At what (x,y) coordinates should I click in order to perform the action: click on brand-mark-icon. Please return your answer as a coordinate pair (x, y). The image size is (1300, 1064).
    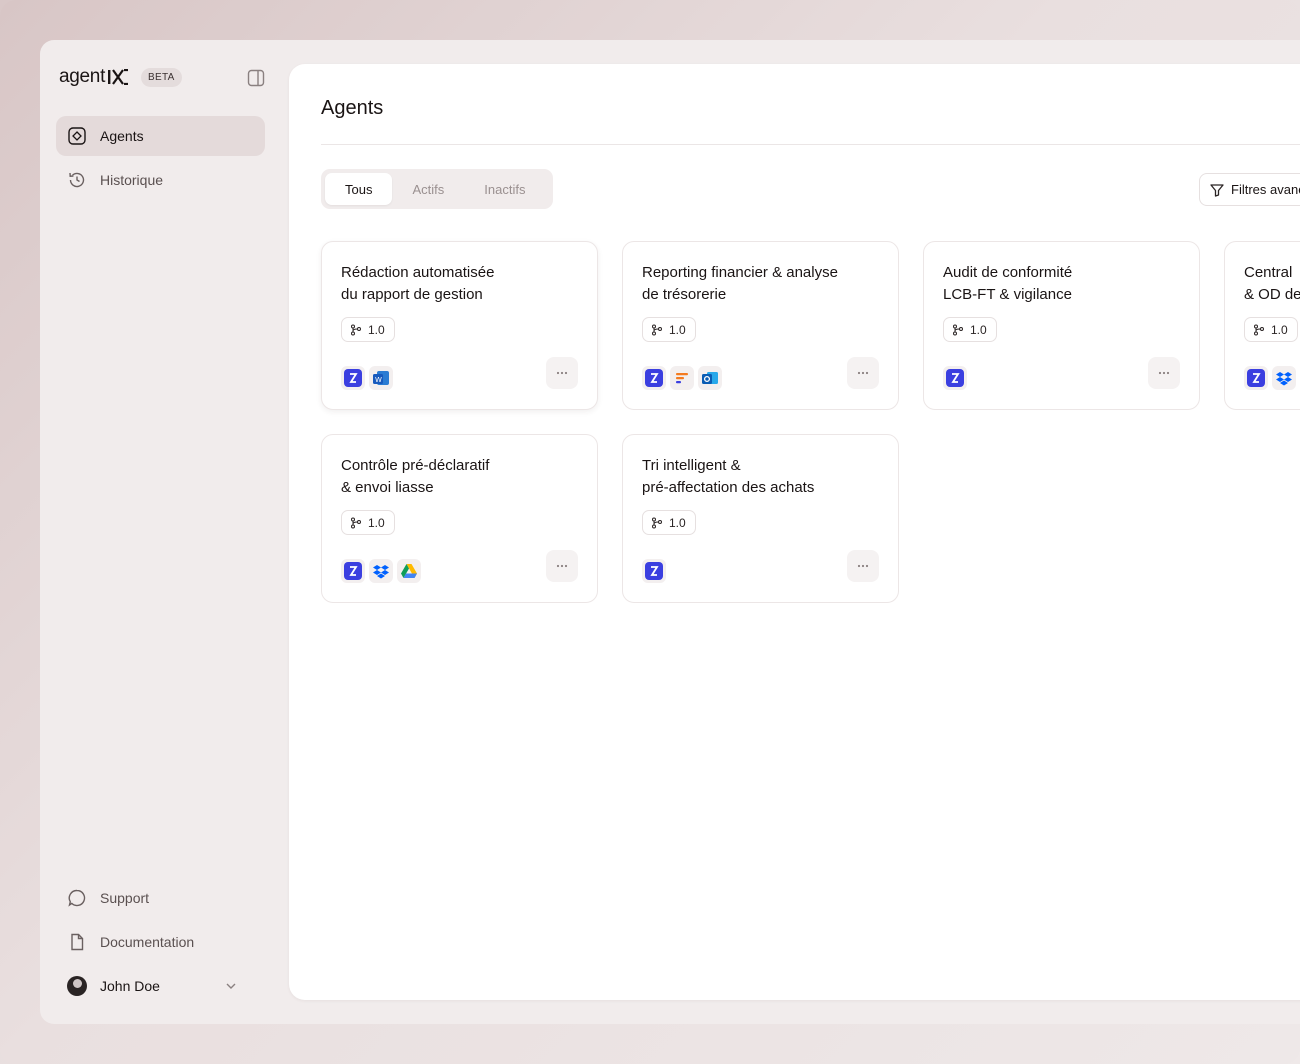
    Looking at the image, I should click on (118, 77).